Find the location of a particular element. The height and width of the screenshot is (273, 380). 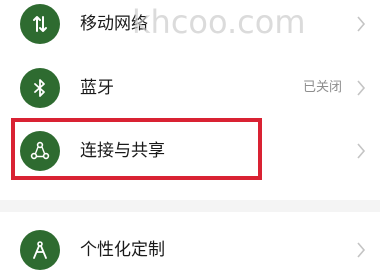

settings-item-label: 个性化定制 is located at coordinates (122, 250).